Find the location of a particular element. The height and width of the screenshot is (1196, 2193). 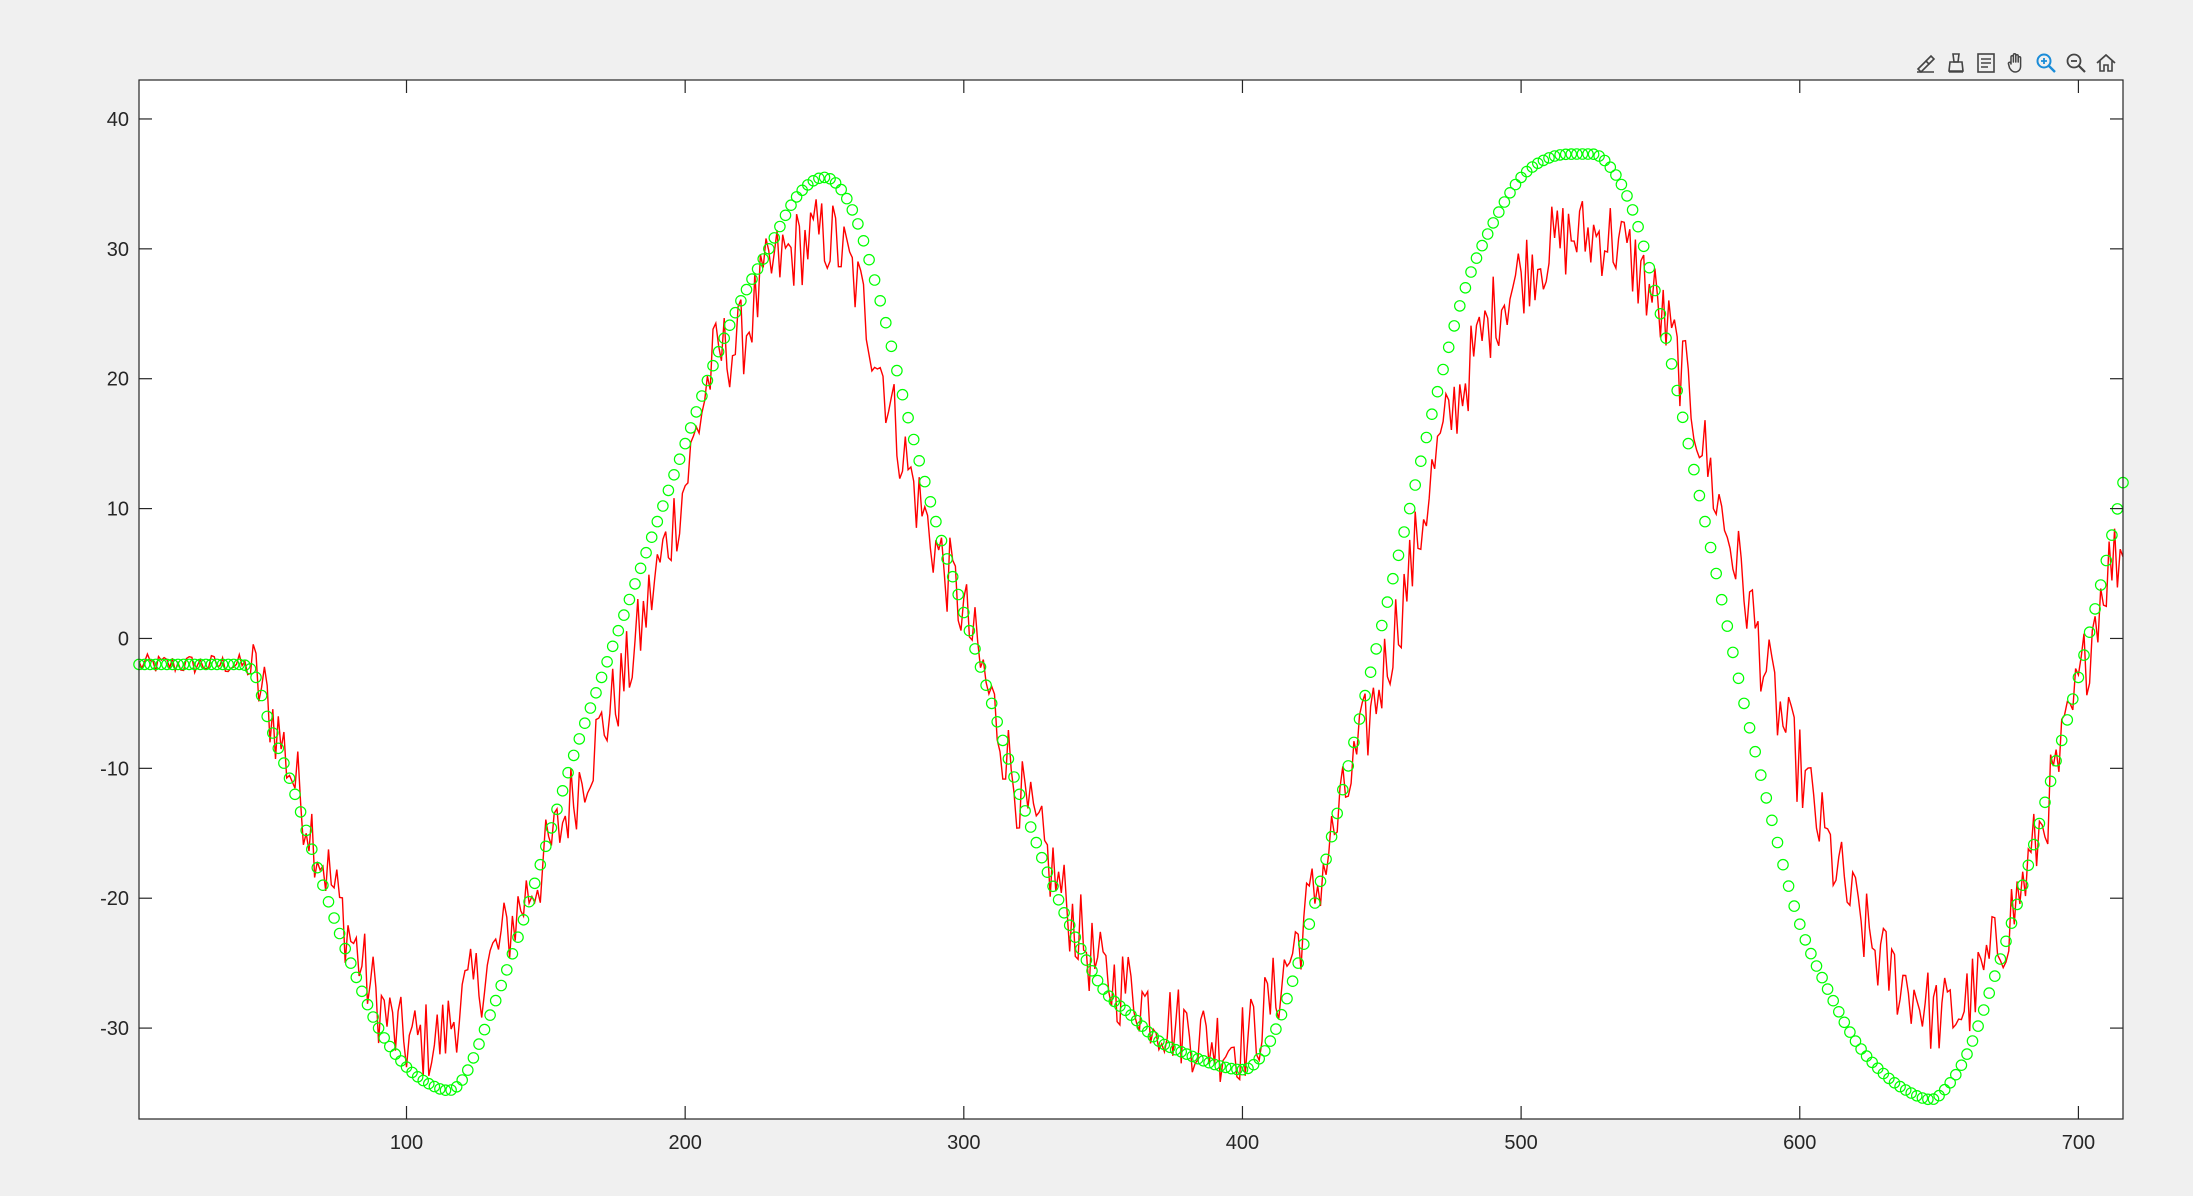

x-tick-label: 200 is located at coordinates (684, 1143).